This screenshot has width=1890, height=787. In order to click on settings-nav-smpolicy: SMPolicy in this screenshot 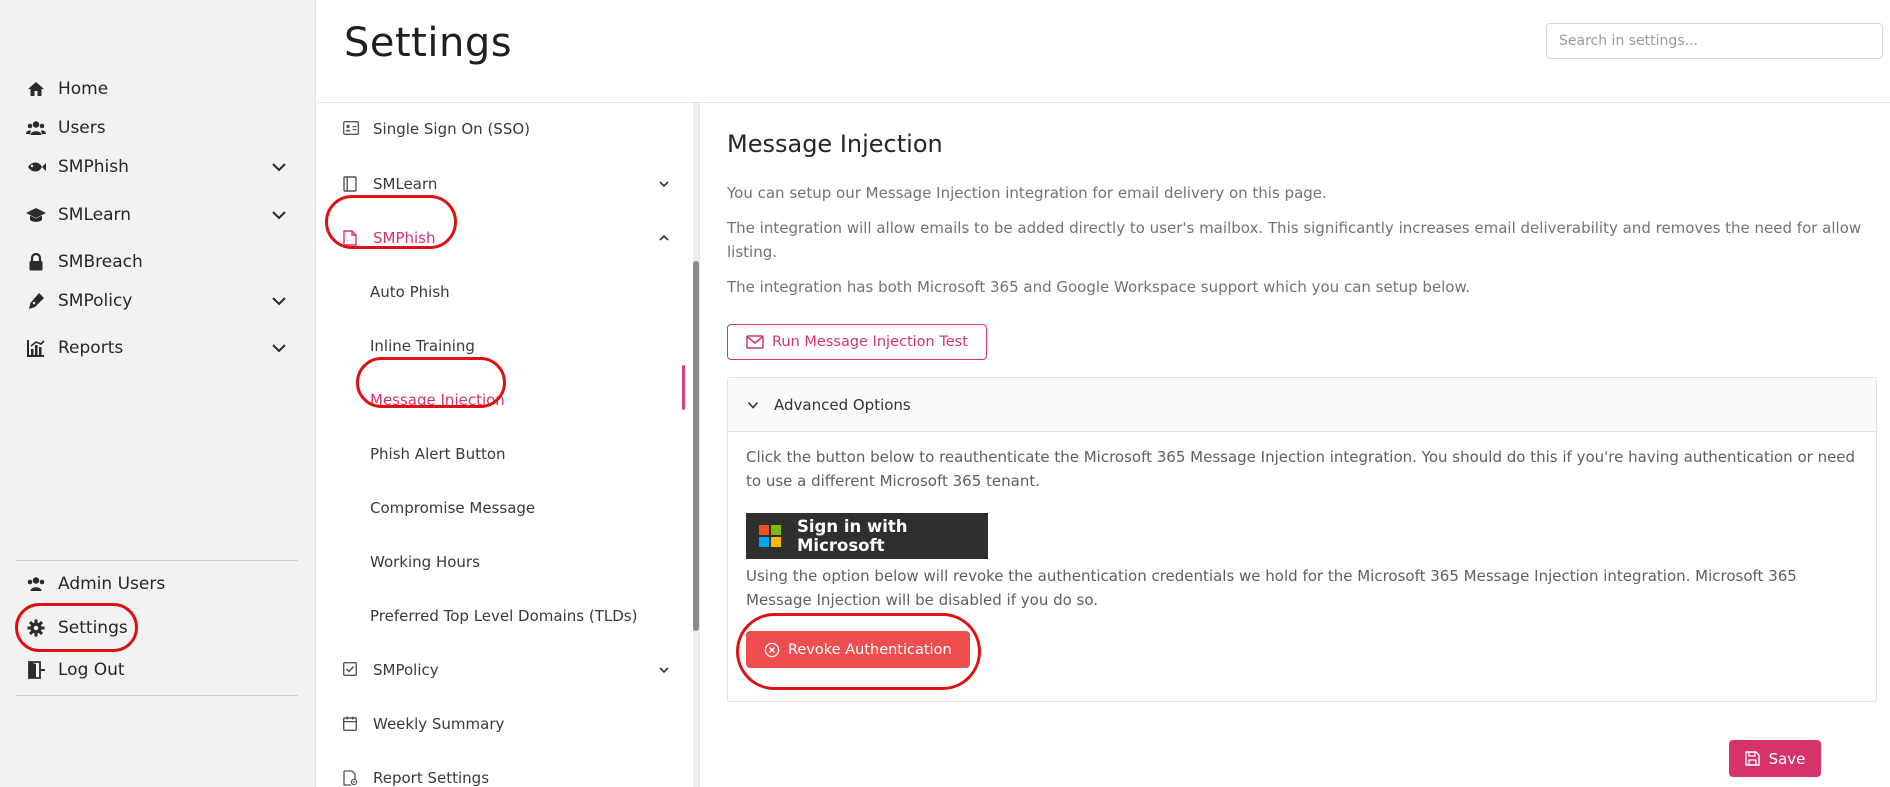, I will do `click(508, 670)`.